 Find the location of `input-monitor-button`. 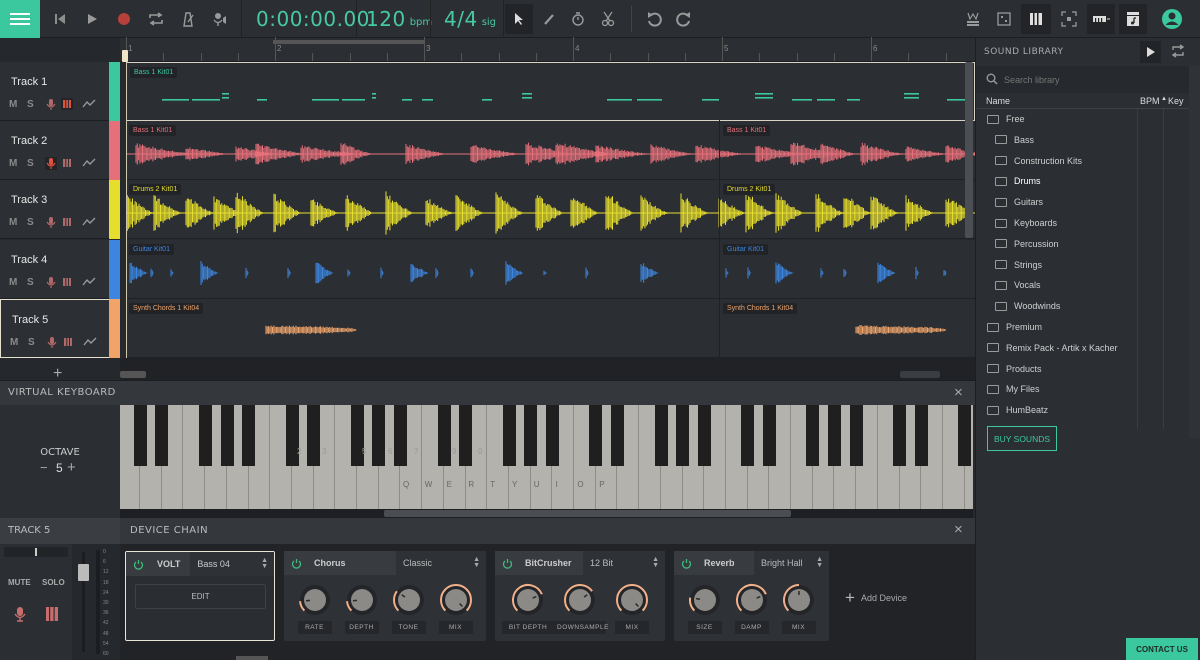

input-monitor-button is located at coordinates (220, 19).